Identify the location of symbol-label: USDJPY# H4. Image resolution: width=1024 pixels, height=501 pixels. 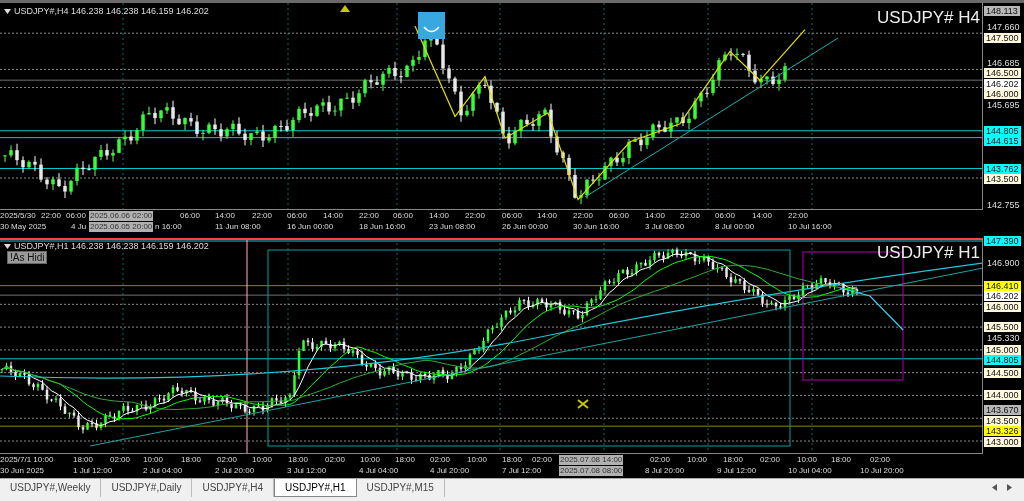
(928, 18).